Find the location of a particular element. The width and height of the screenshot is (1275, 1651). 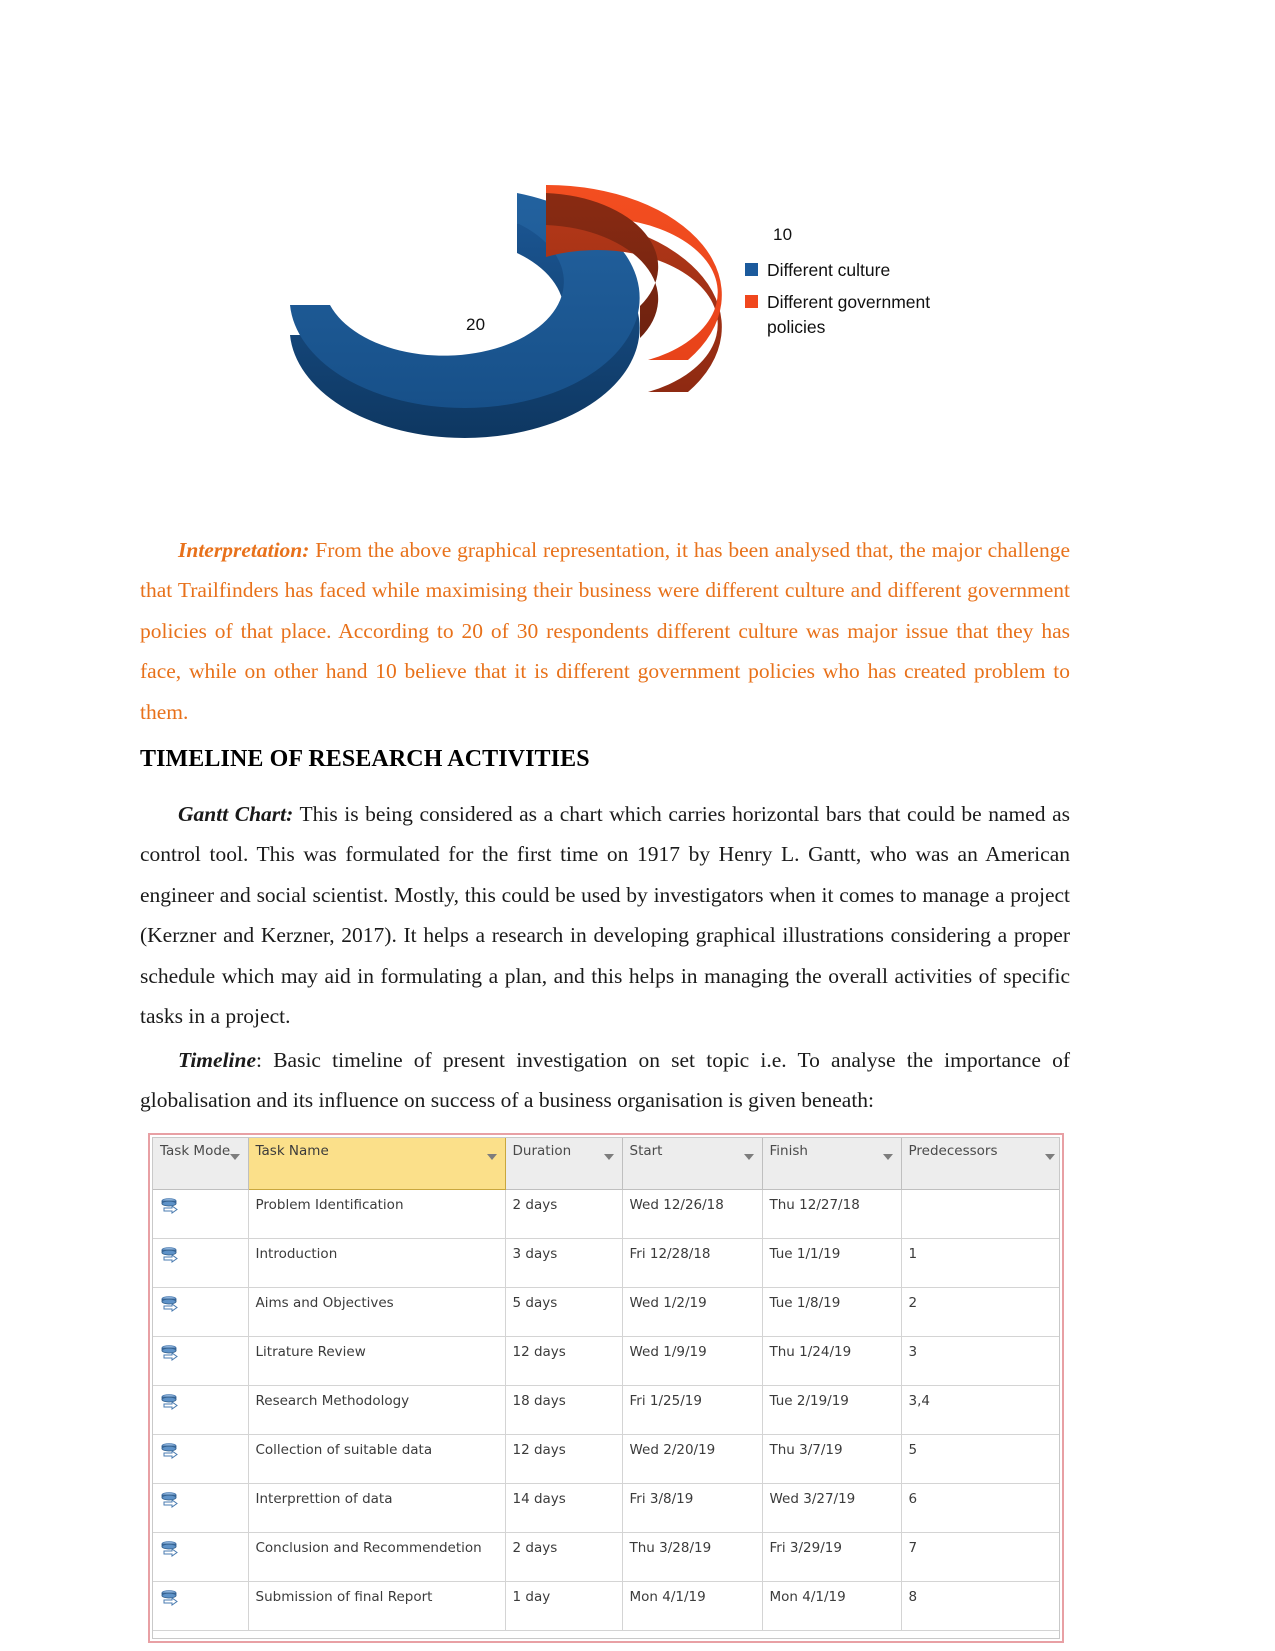

cell-predecessors: 5 is located at coordinates (980, 1459).